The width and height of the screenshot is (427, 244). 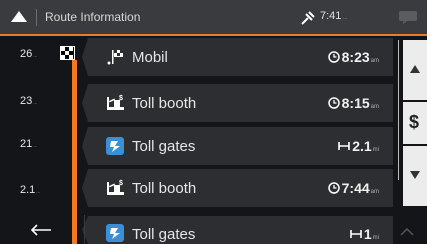 What do you see at coordinates (331, 16) in the screenshot?
I see `time-value: 7:41` at bounding box center [331, 16].